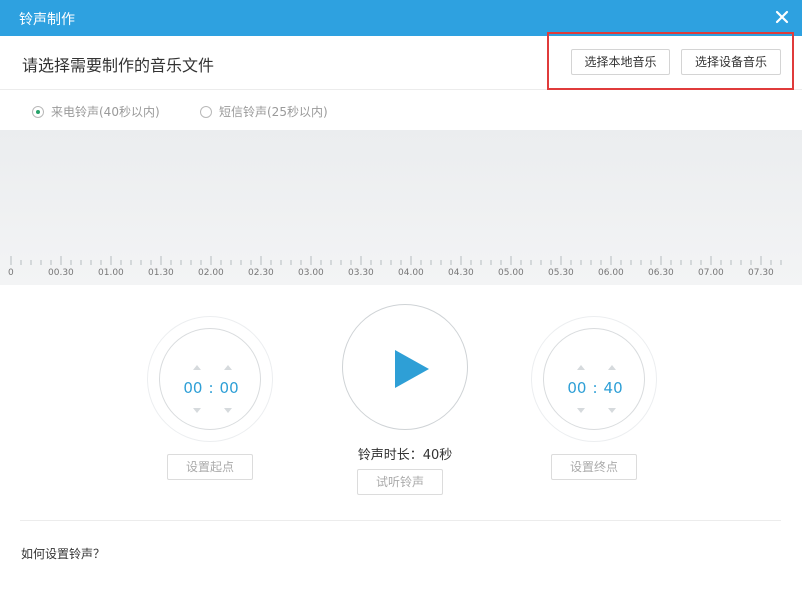  What do you see at coordinates (111, 273) in the screenshot?
I see `timeline-tick-label: 01.00` at bounding box center [111, 273].